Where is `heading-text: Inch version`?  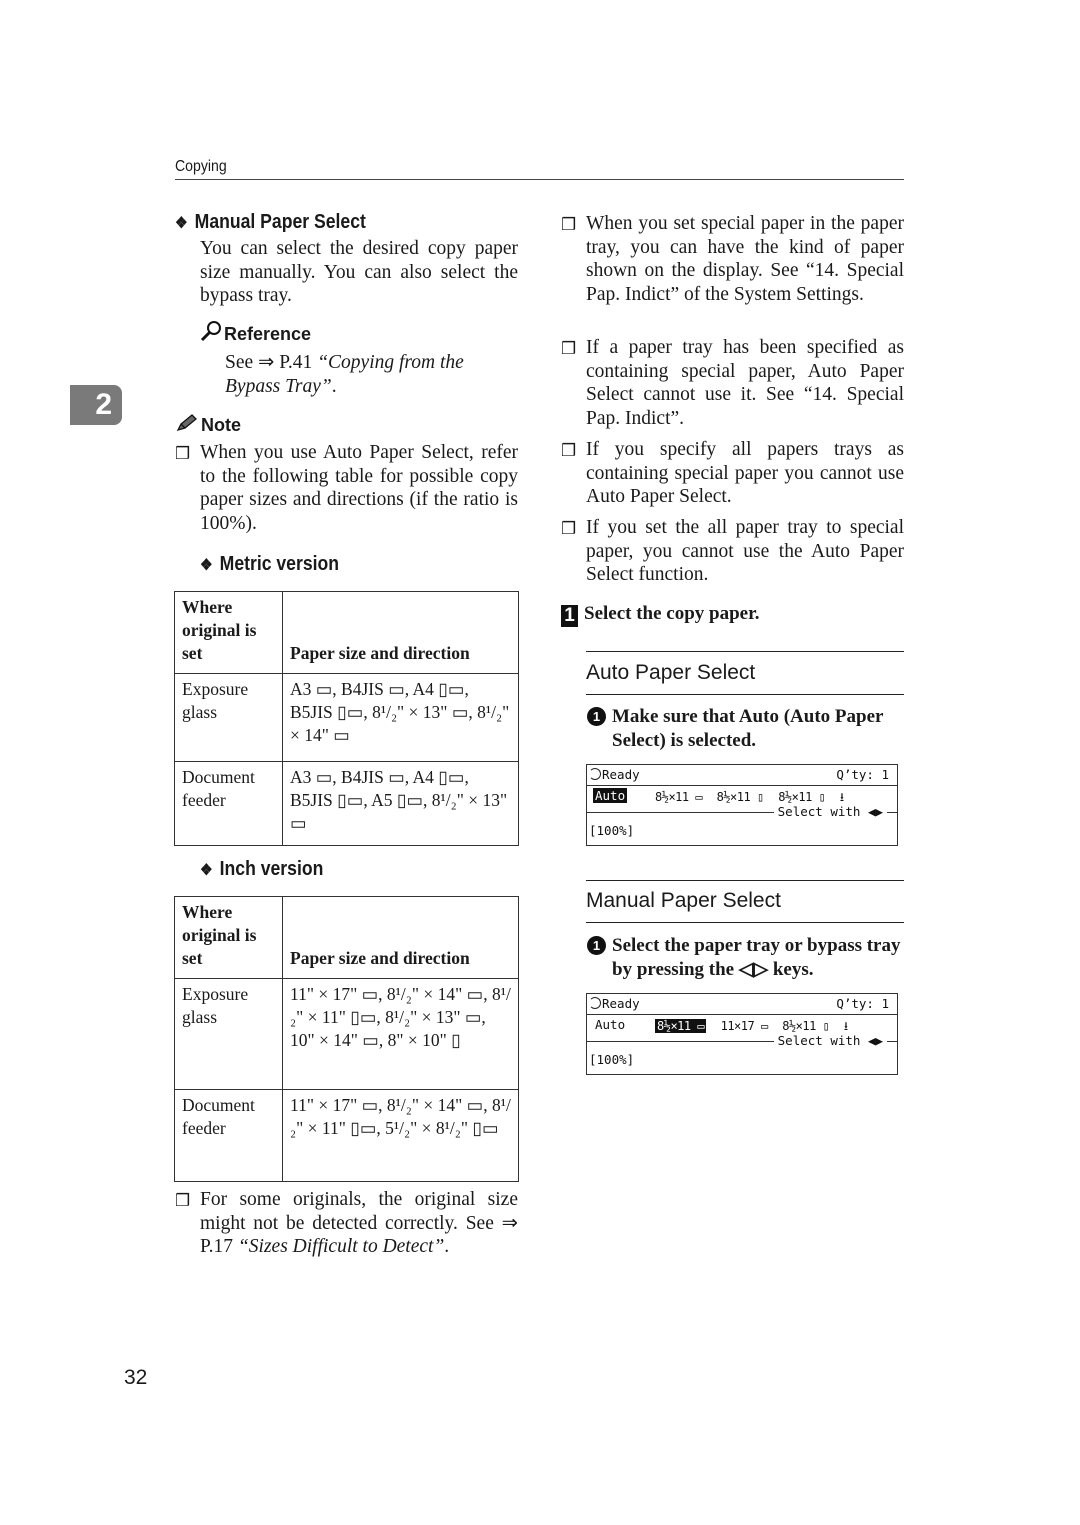
heading-text: Inch version is located at coordinates (271, 869).